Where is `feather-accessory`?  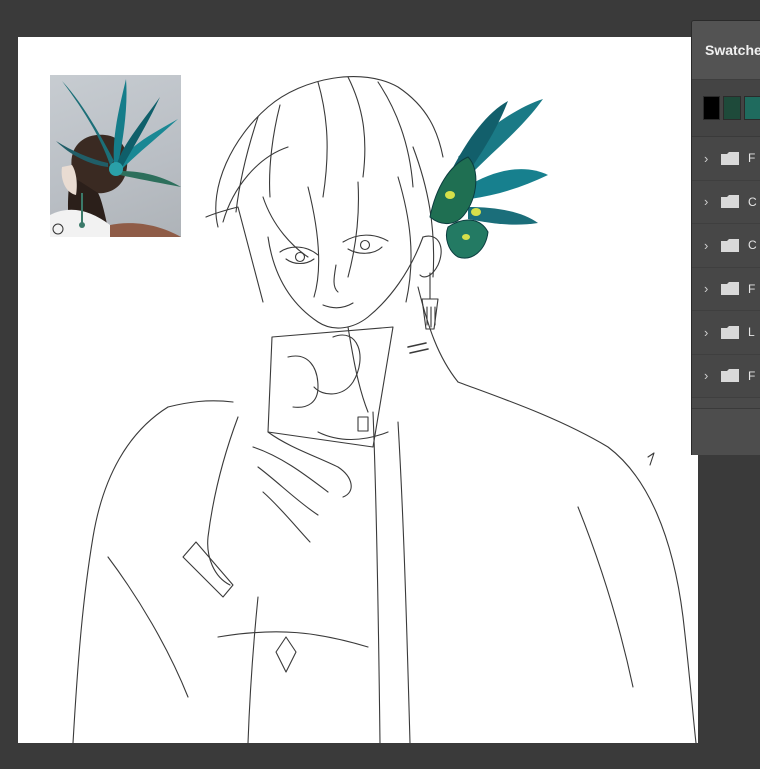 feather-accessory is located at coordinates (488, 179).